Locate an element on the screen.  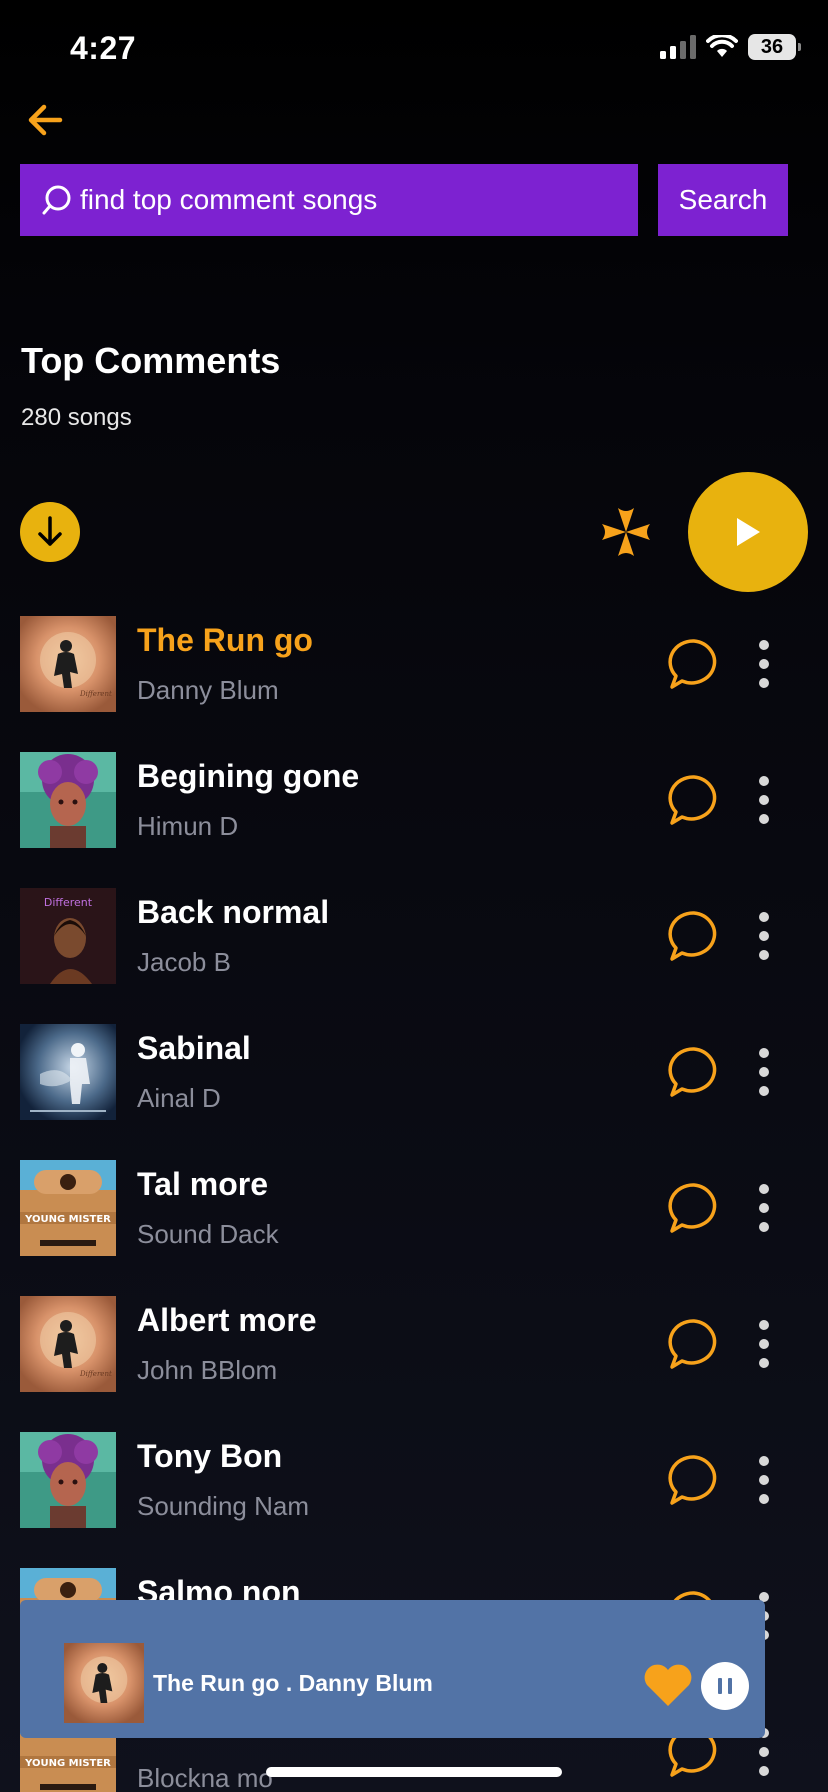
song-artist: Sound Dack is located at coordinates (208, 1234).